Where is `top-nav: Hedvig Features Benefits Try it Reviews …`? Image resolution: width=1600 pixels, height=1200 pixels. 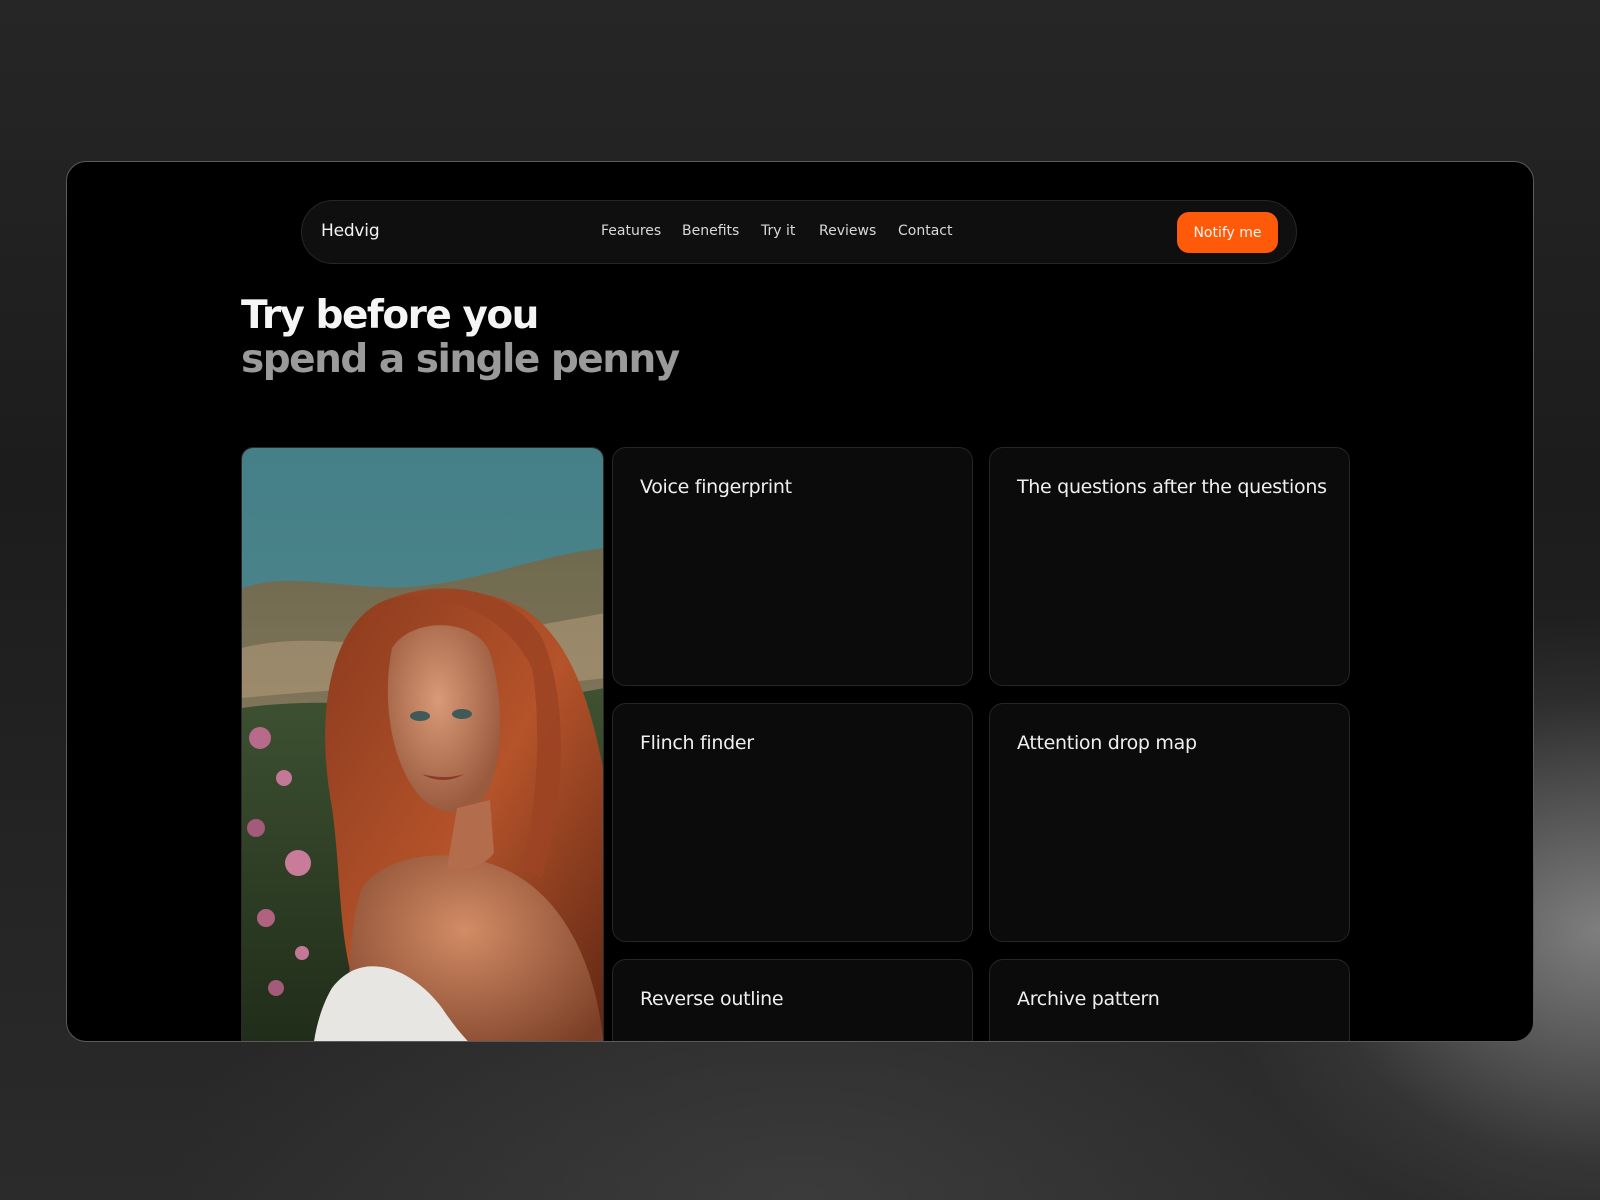 top-nav: Hedvig Features Benefits Try it Reviews … is located at coordinates (799, 232).